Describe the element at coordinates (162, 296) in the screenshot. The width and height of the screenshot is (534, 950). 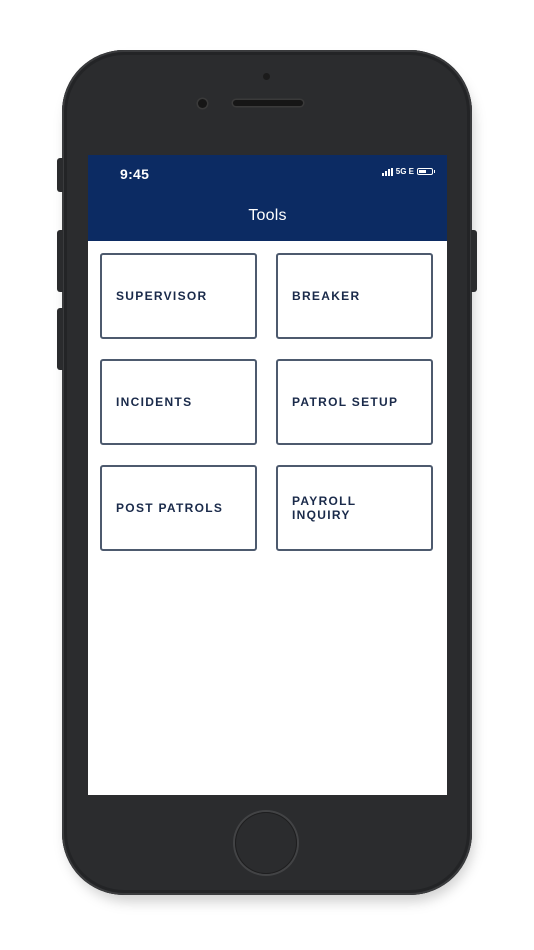
I see `supervisor-label: SUPERVISOR` at that location.